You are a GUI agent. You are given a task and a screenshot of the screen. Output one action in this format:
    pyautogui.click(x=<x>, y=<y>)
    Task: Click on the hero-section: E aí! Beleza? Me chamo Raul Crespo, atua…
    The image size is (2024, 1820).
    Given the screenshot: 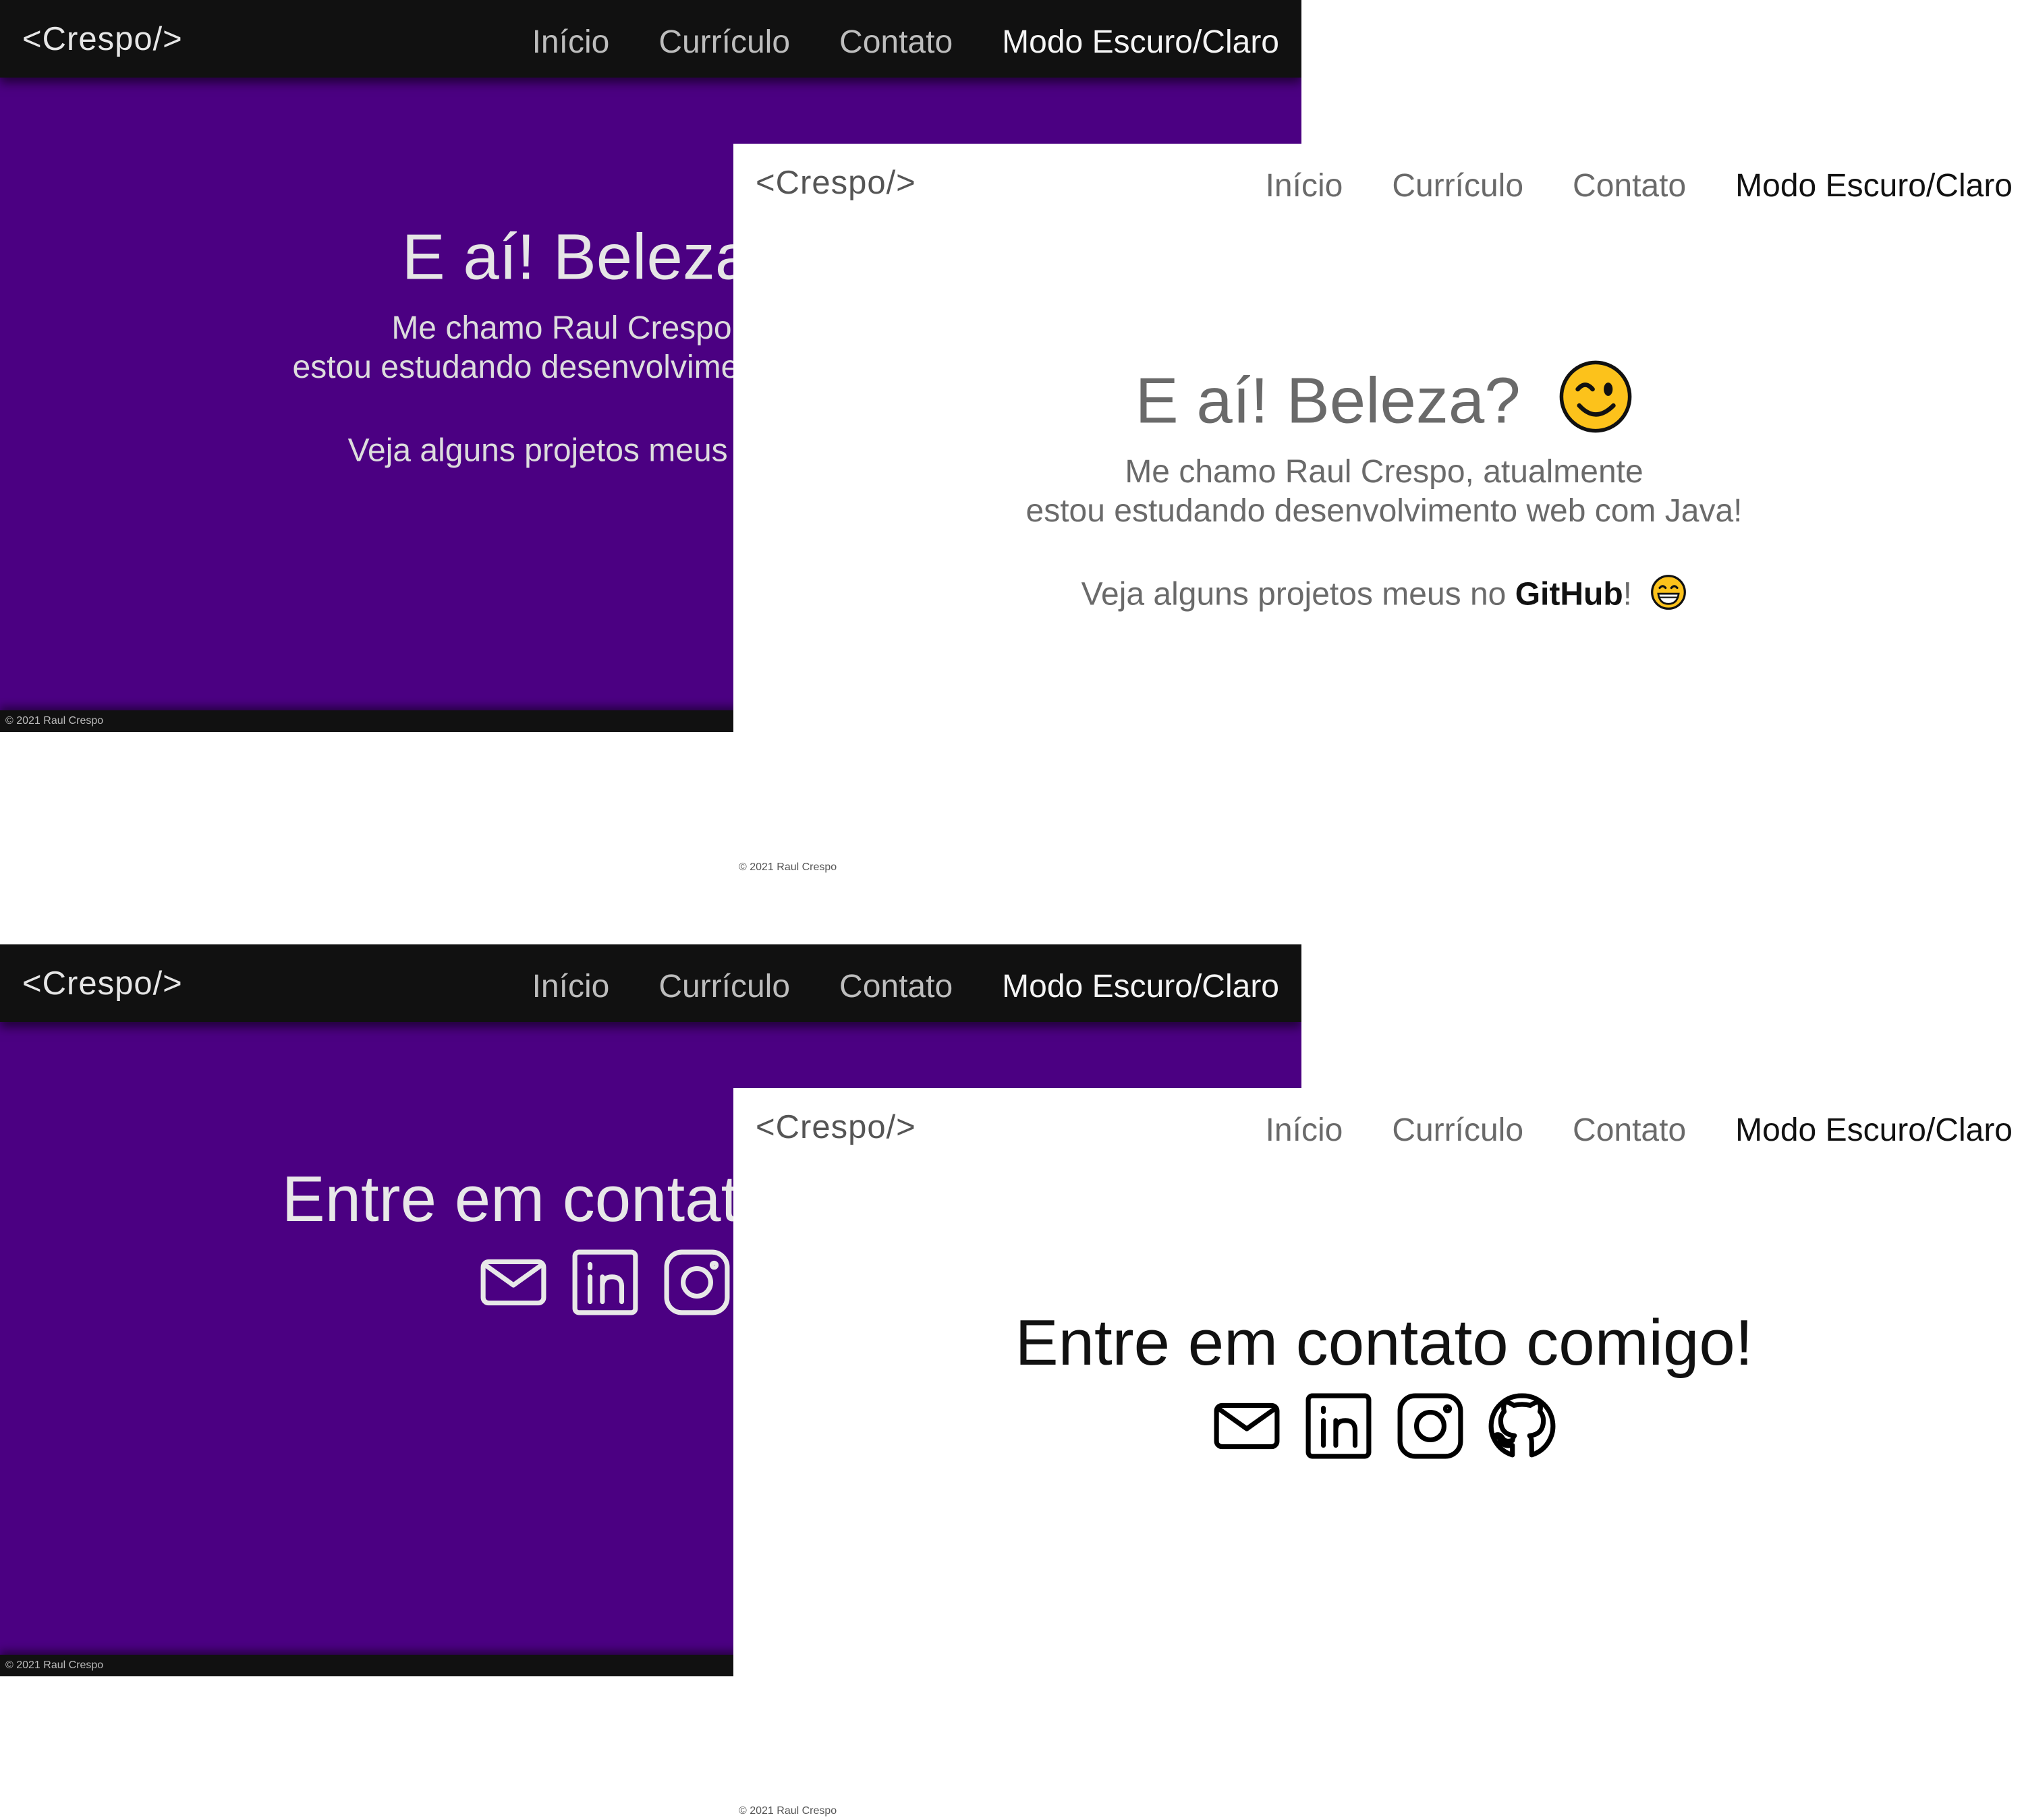 What is the action you would take?
    pyautogui.click(x=1378, y=490)
    